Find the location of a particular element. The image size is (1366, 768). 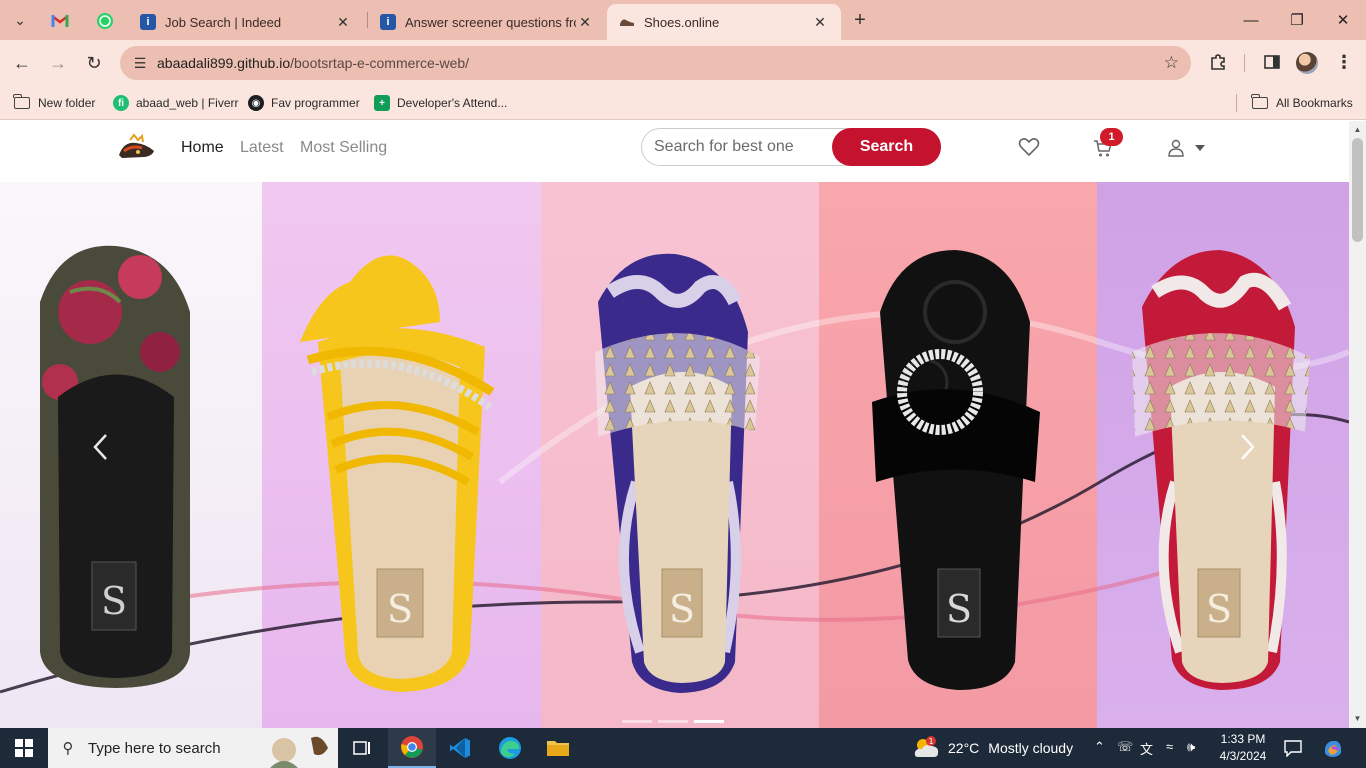

product-black-ring-slide: S is located at coordinates (956, 470).